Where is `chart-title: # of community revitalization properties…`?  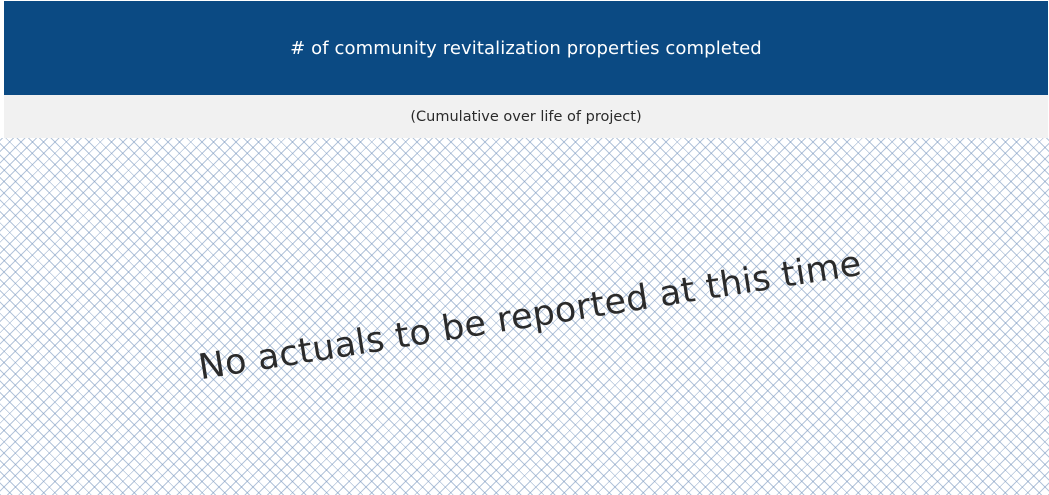
chart-title: # of community revitalization properties… is located at coordinates (526, 48).